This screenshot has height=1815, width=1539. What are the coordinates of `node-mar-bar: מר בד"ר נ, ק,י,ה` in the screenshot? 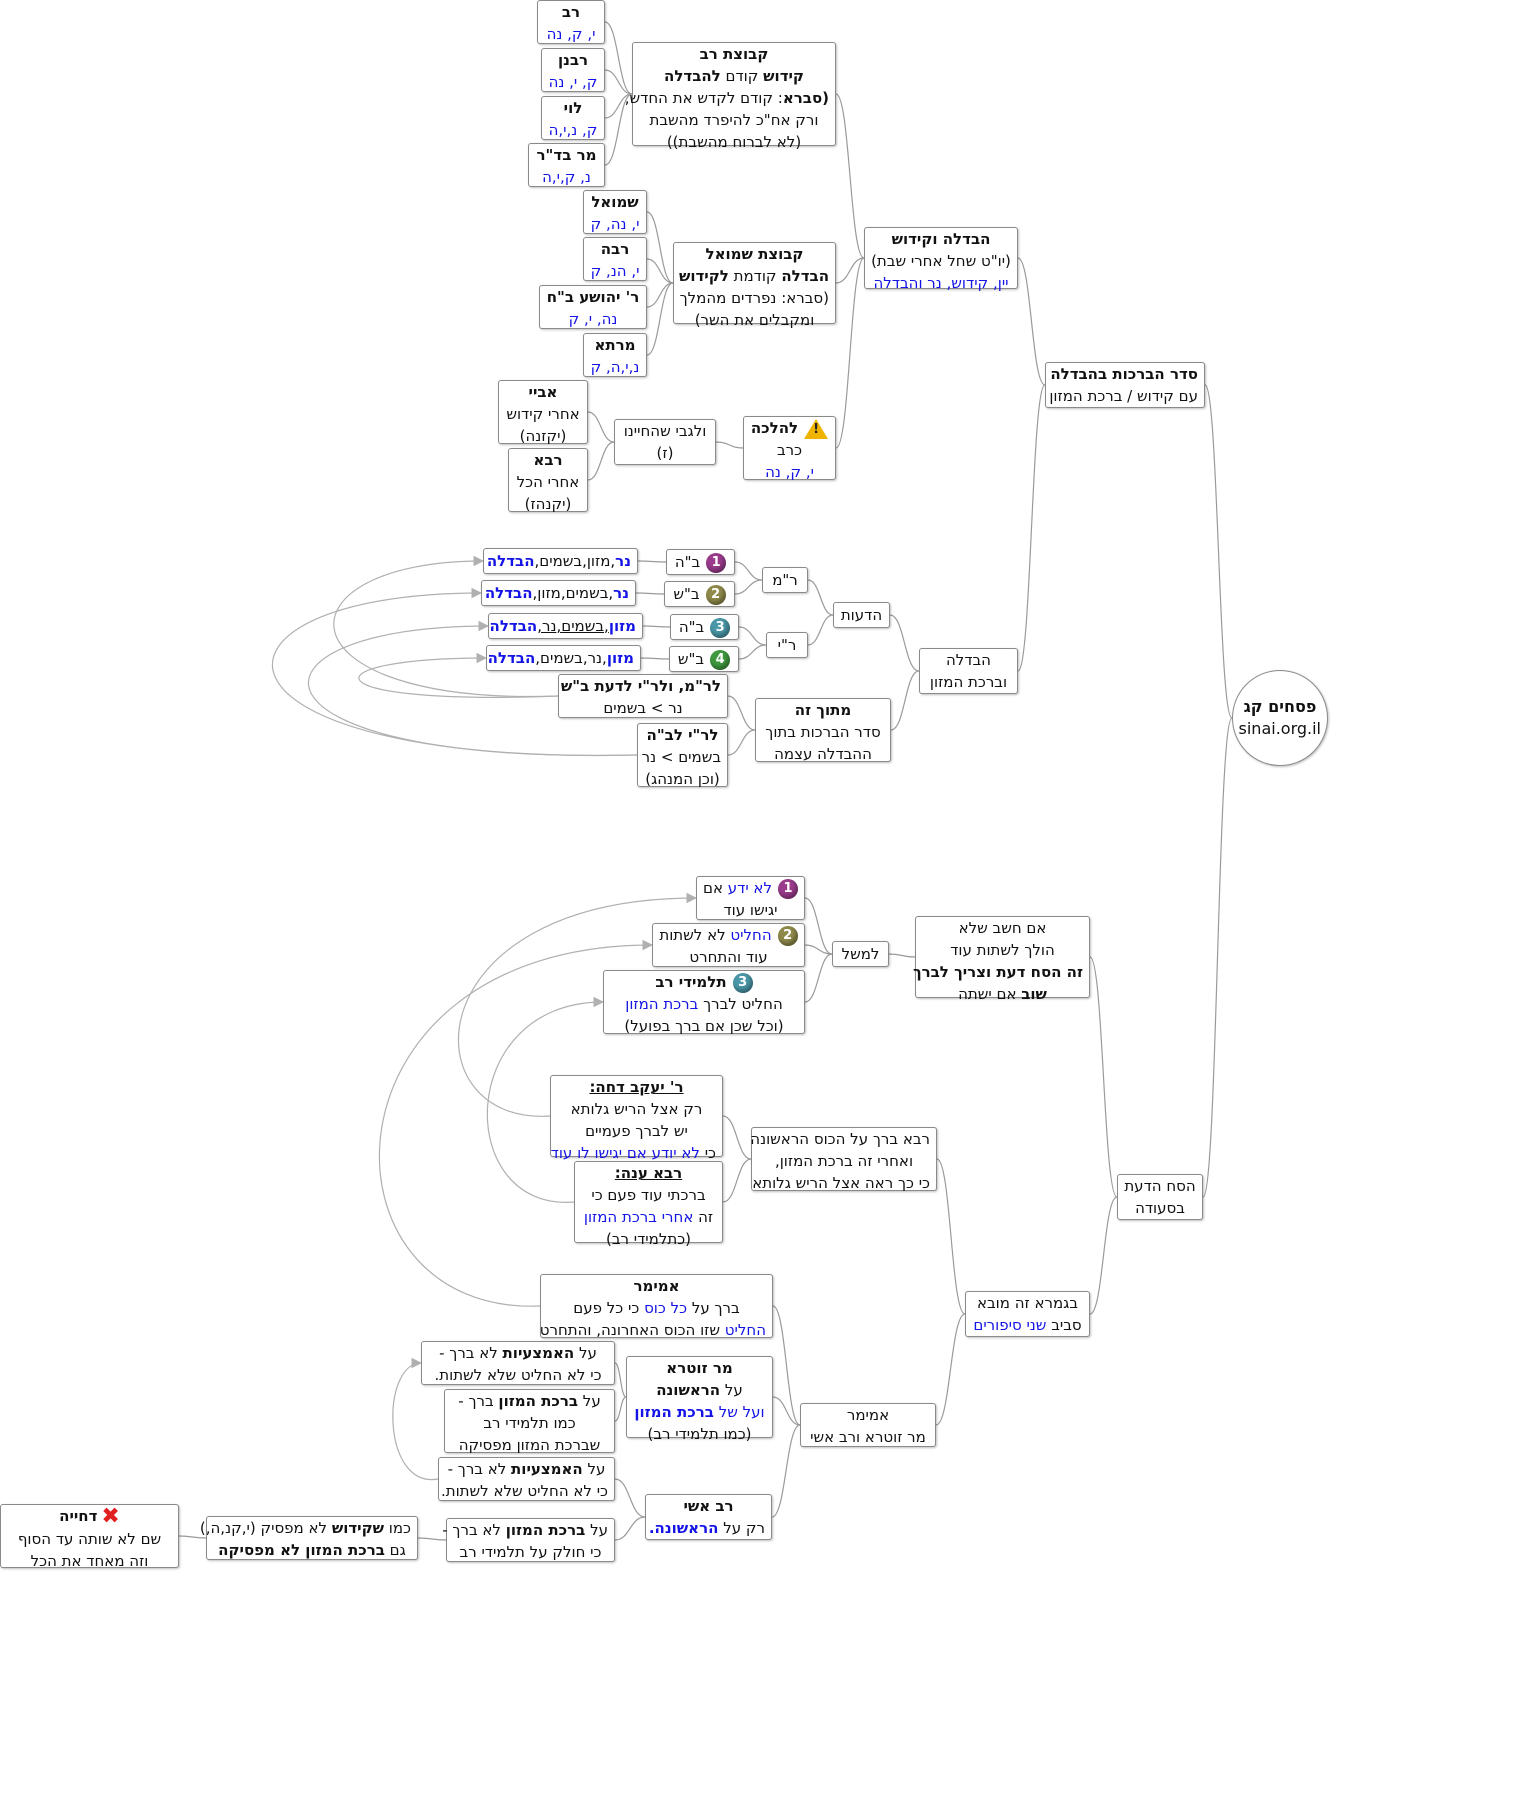 It's located at (566, 165).